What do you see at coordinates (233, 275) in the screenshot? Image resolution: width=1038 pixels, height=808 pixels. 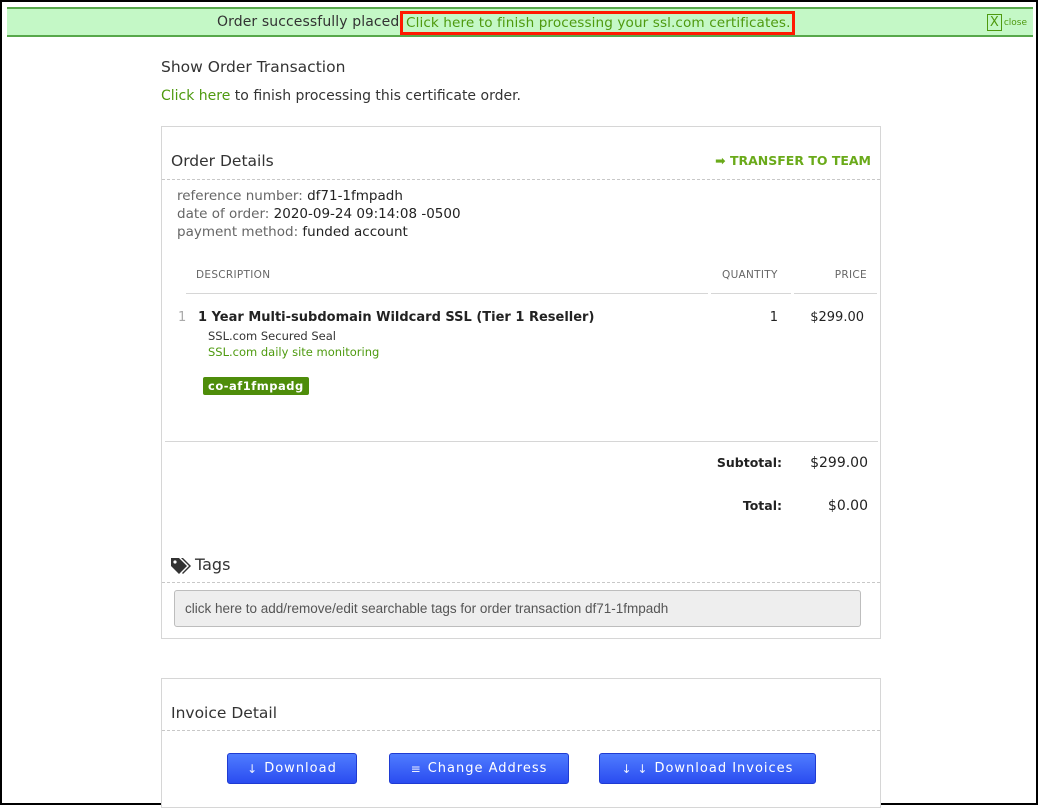 I see `column-description: DESCRIPTION` at bounding box center [233, 275].